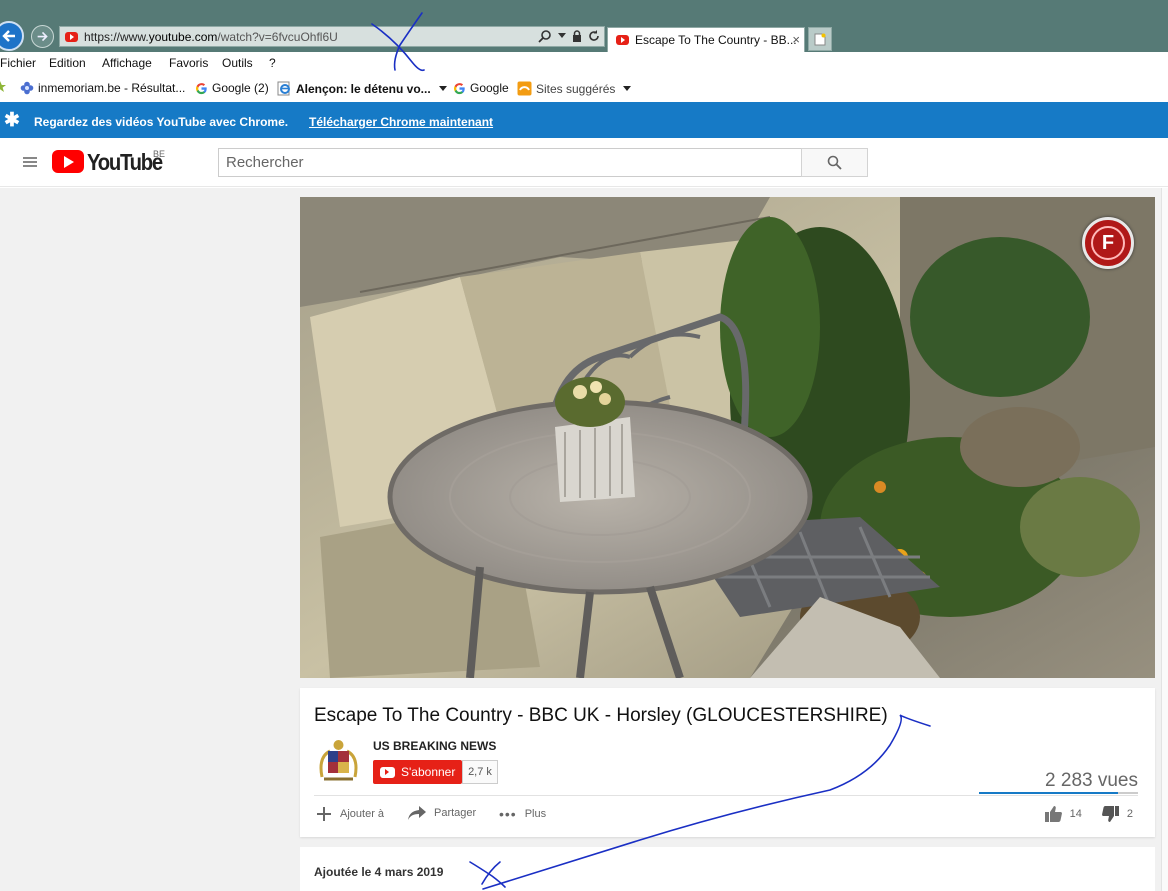 The height and width of the screenshot is (891, 1168). Describe the element at coordinates (3, 87) in the screenshot. I see `favorites-star-icon` at that location.